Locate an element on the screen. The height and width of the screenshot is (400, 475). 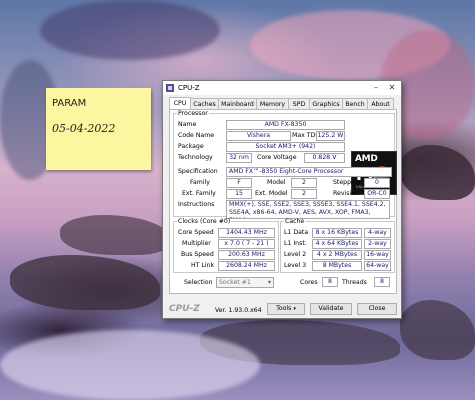
name-label: Name is located at coordinates (187, 124).